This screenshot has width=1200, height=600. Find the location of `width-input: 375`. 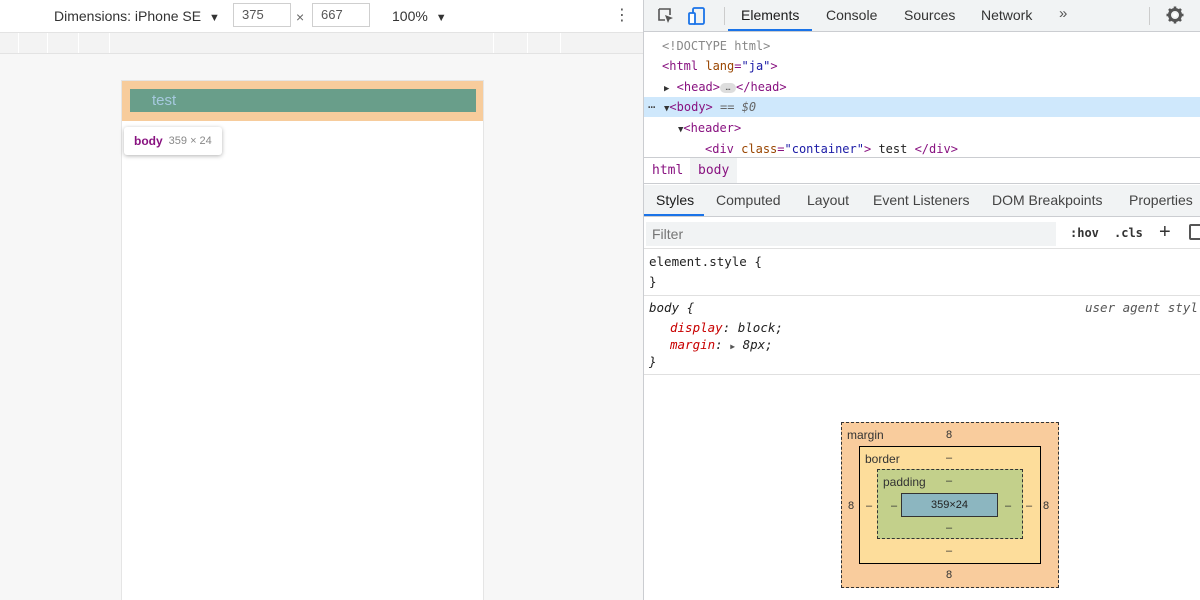

width-input: 375 is located at coordinates (262, 15).